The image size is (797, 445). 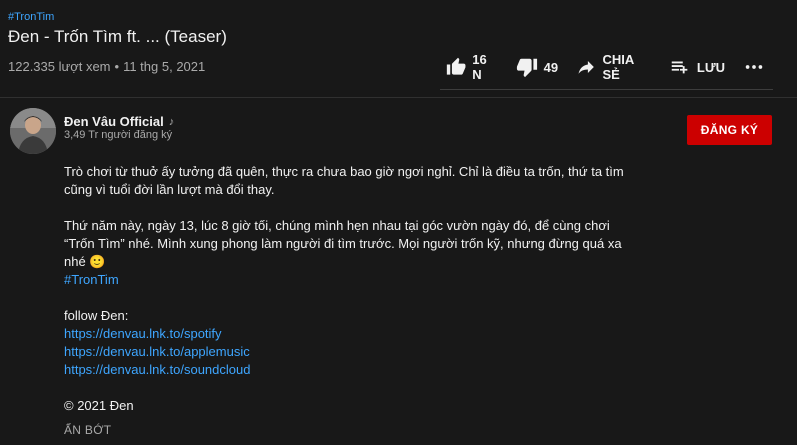 What do you see at coordinates (710, 67) in the screenshot?
I see `save-label: LƯU` at bounding box center [710, 67].